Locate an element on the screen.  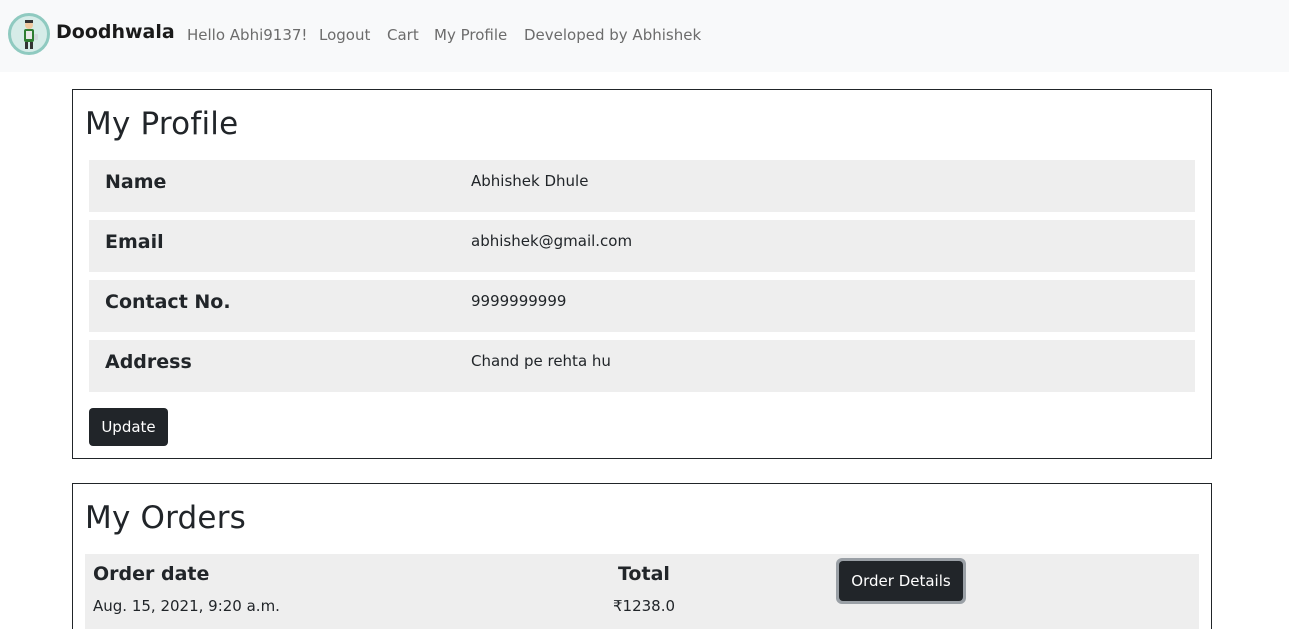
field-label: Name is located at coordinates (136, 182).